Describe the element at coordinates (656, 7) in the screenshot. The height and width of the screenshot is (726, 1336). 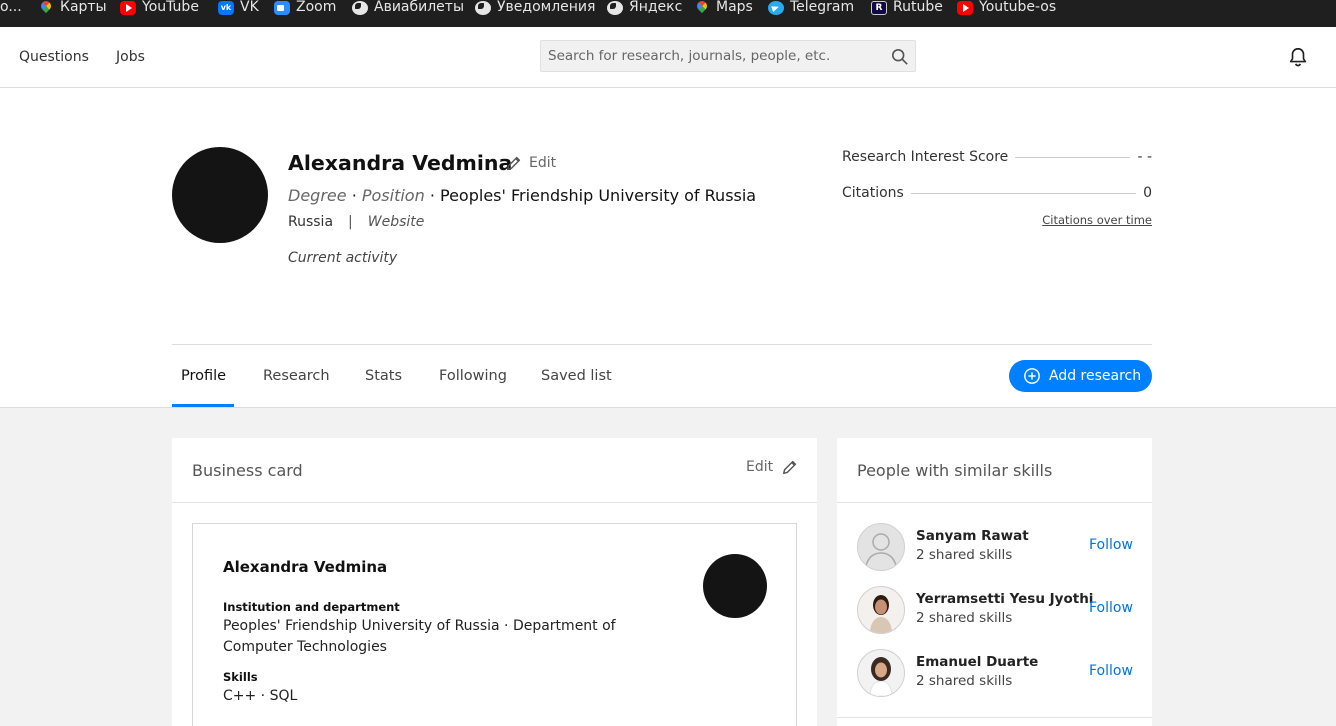
I see `bookmark-label: Яндекс` at that location.